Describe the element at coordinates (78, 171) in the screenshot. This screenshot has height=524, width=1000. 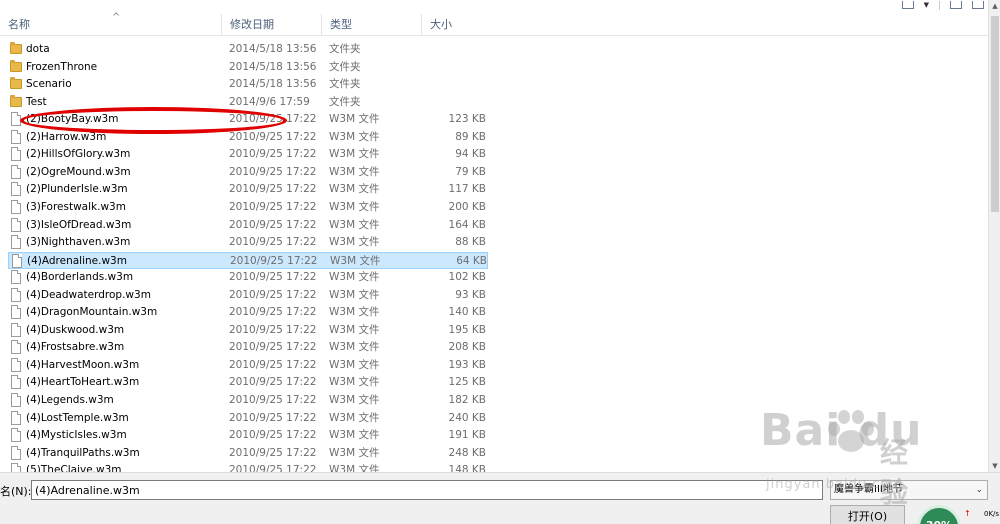
I see `file-name: (2)OgreMound.w3m` at that location.